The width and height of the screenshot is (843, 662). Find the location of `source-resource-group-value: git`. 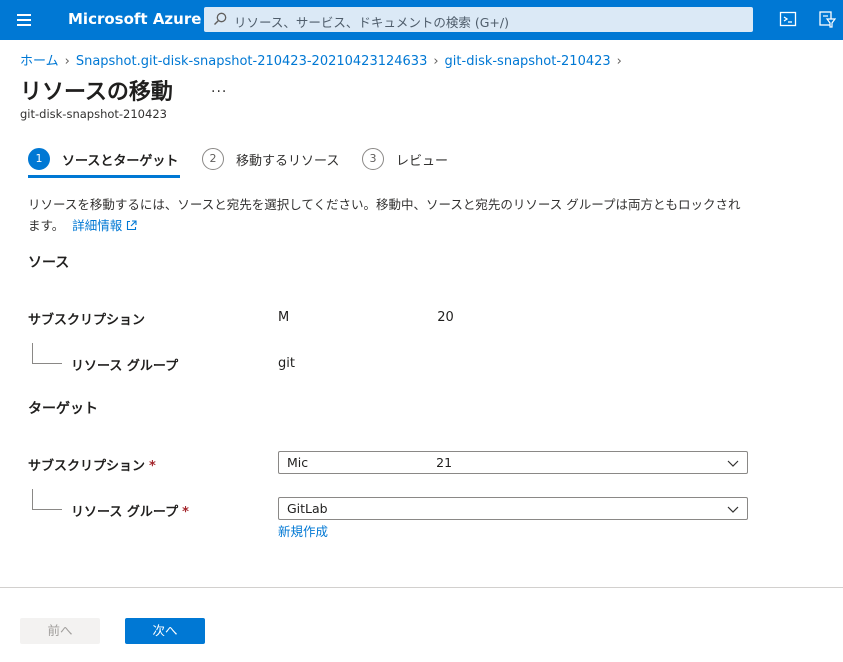

source-resource-group-value: git is located at coordinates (286, 363).